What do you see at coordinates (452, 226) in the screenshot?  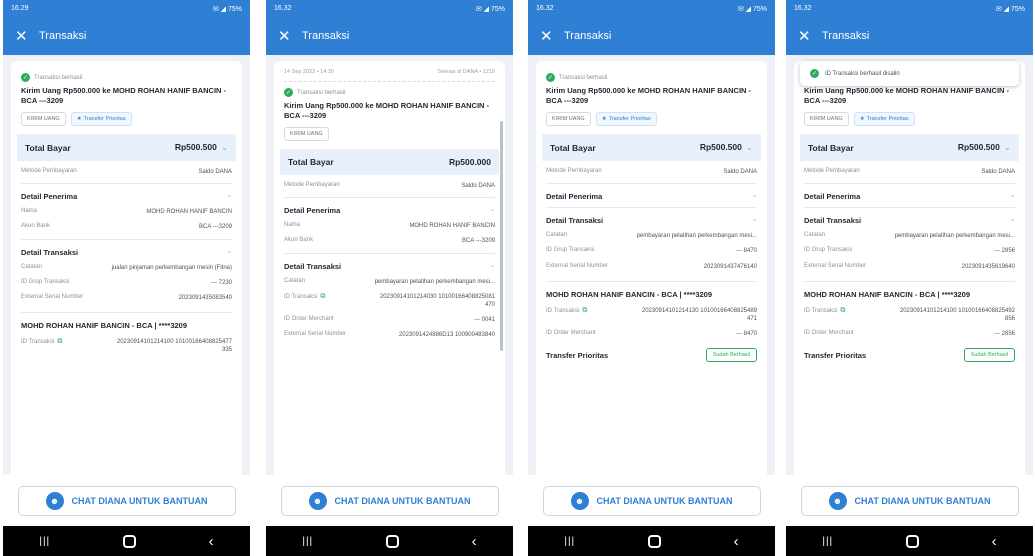 I see `name-value: MOHD ROHAN HANIF BANCIN` at bounding box center [452, 226].